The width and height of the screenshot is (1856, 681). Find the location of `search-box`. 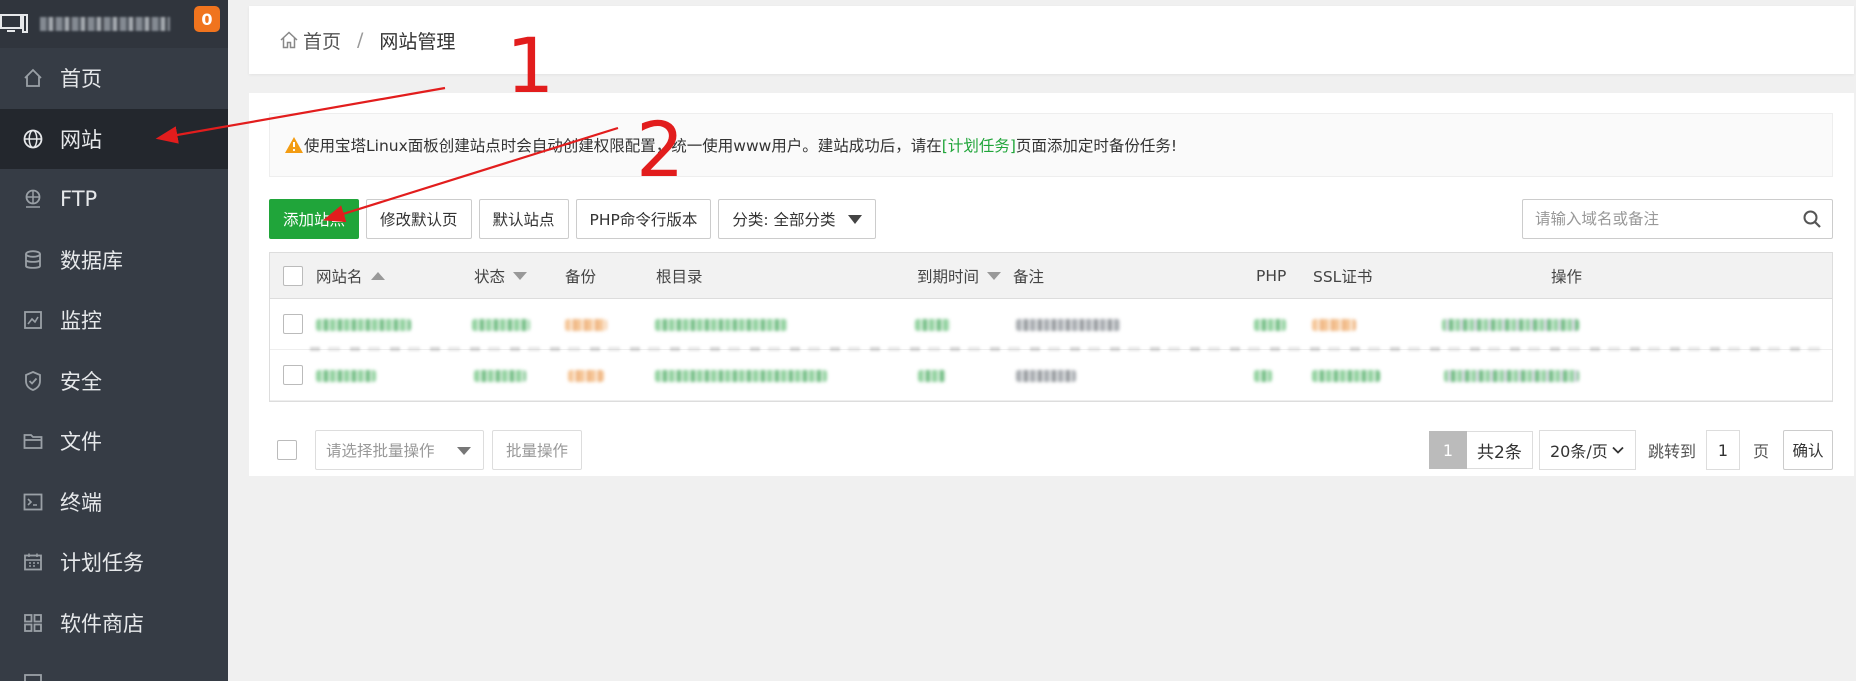

search-box is located at coordinates (1677, 219).